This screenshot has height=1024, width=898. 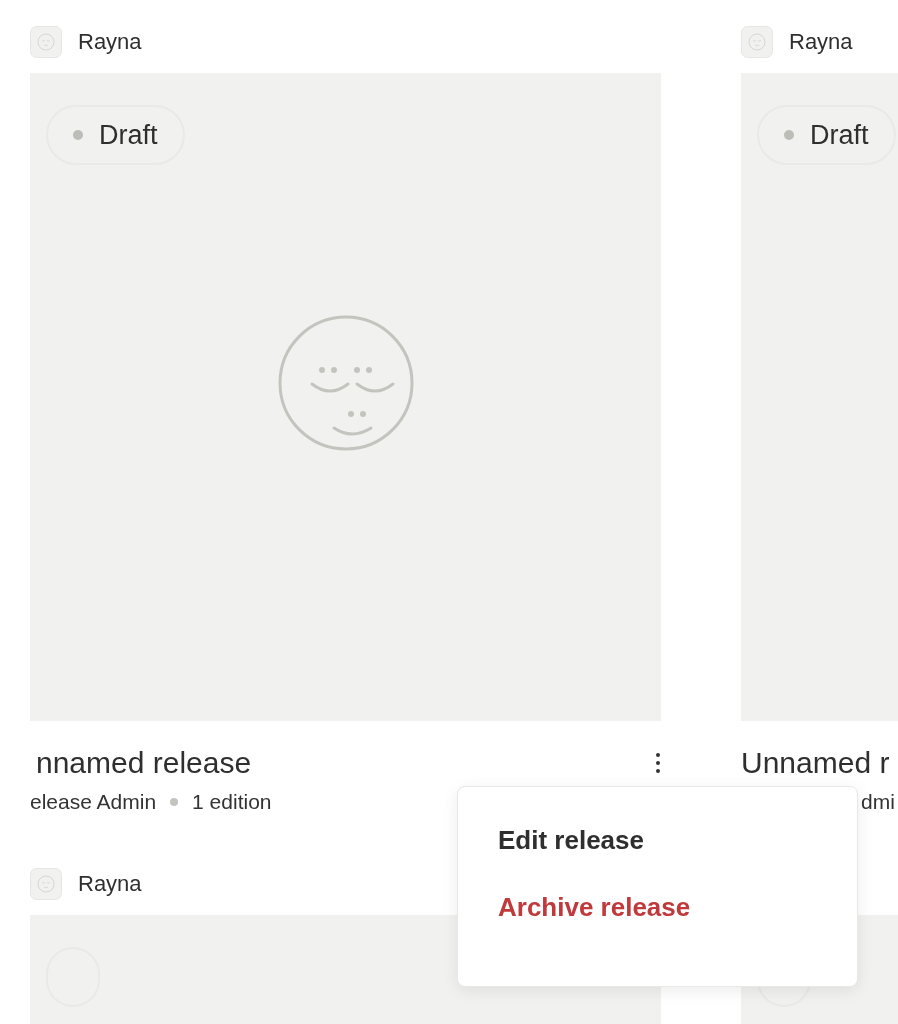 What do you see at coordinates (93, 802) in the screenshot?
I see `release-meta: elease Admin` at bounding box center [93, 802].